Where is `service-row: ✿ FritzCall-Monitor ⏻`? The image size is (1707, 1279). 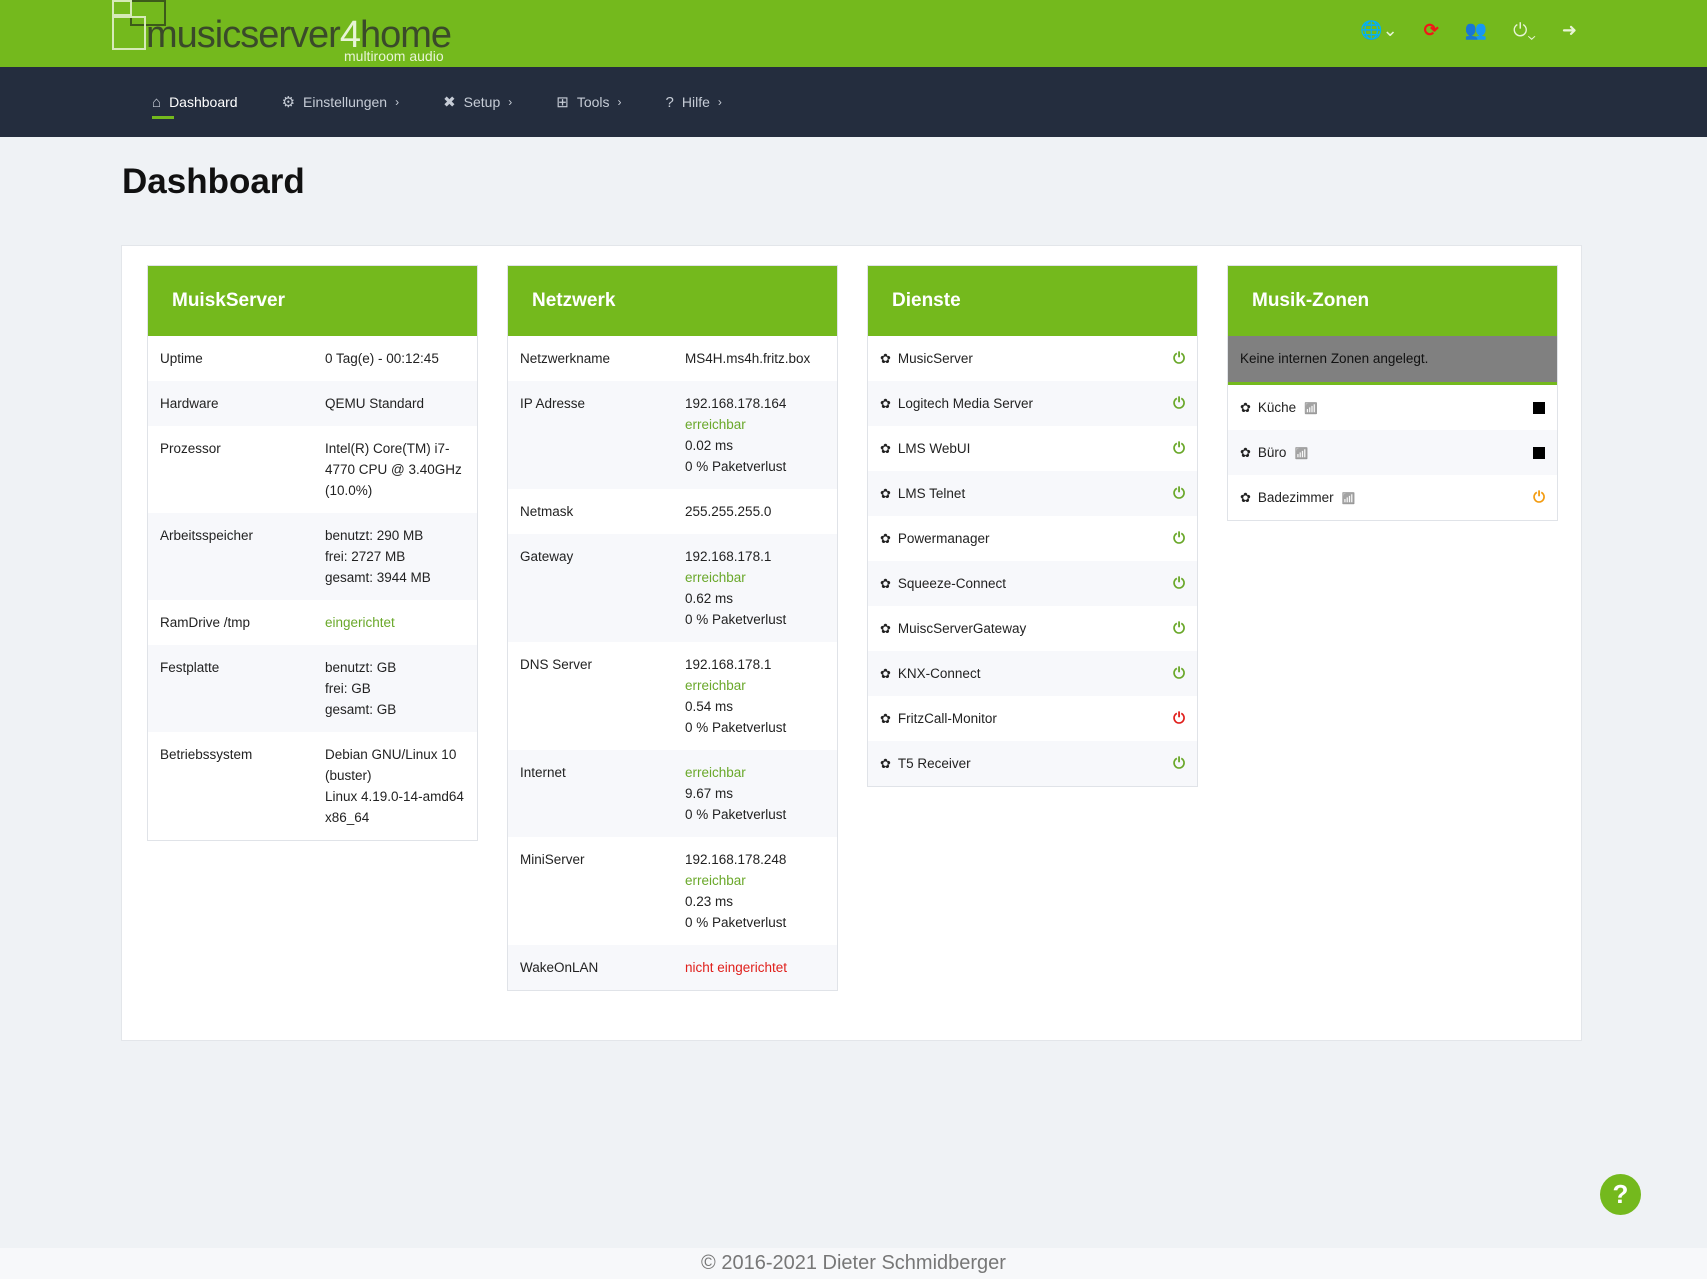
service-row: ✿ FritzCall-Monitor ⏻ is located at coordinates (1032, 718).